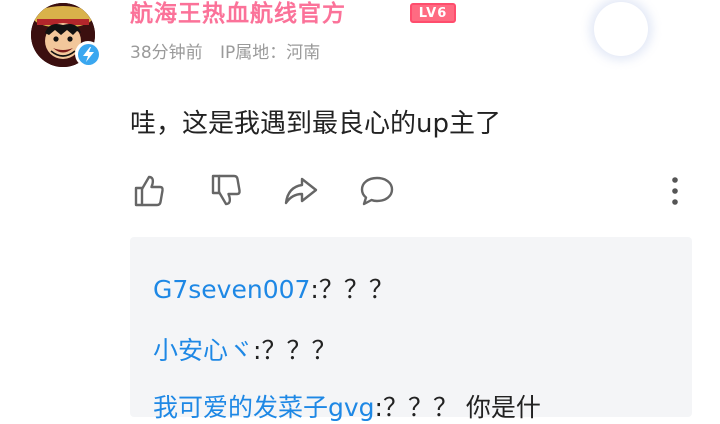 The image size is (720, 424). I want to click on more-vertical-icon, so click(675, 192).